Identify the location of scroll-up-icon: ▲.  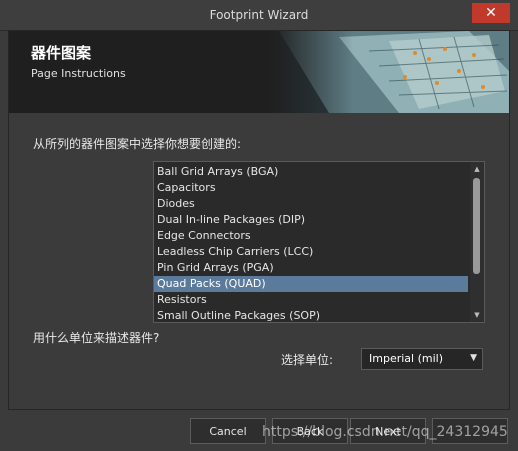
(477, 169).